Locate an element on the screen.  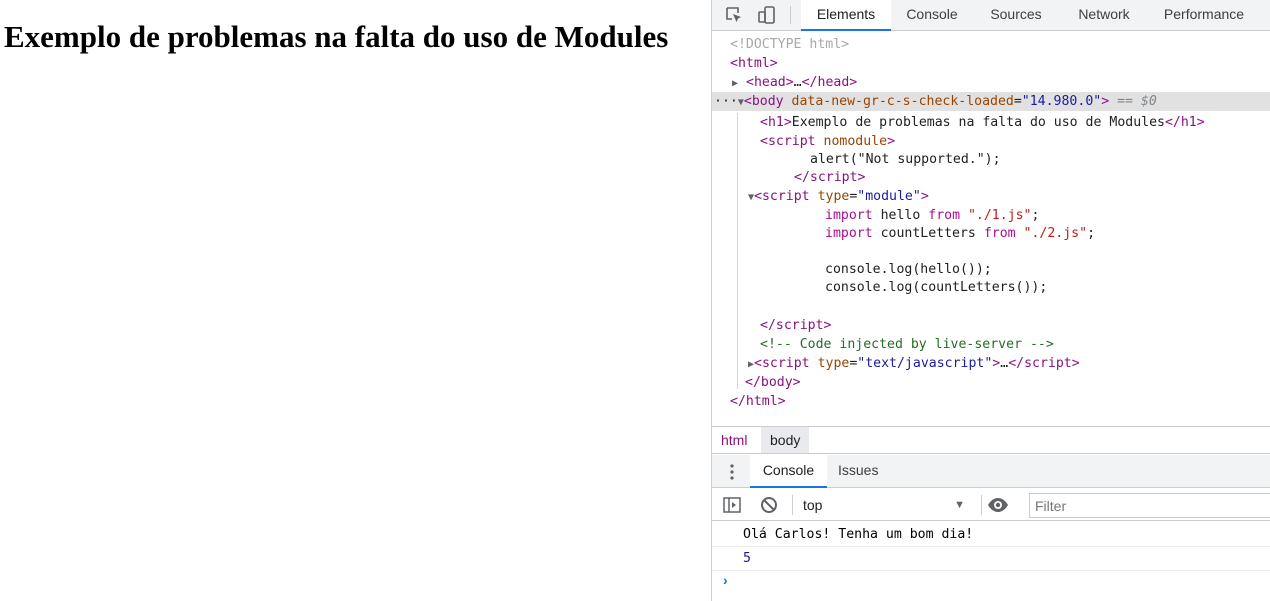
import-path: "./2.js" is located at coordinates (1055, 233).